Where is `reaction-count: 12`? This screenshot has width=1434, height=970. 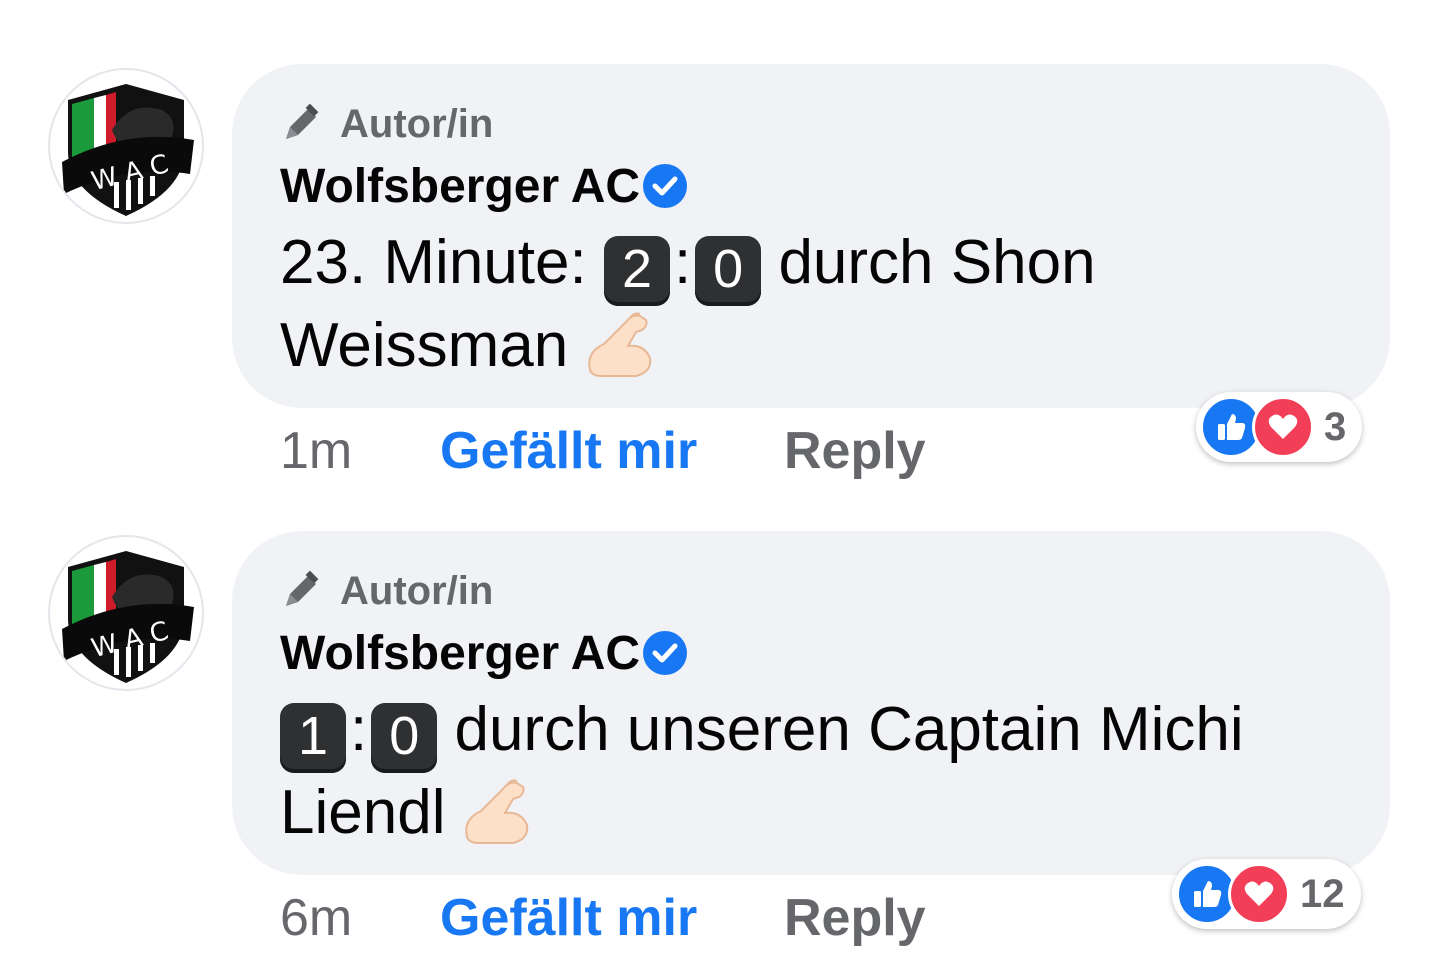 reaction-count: 12 is located at coordinates (1322, 893).